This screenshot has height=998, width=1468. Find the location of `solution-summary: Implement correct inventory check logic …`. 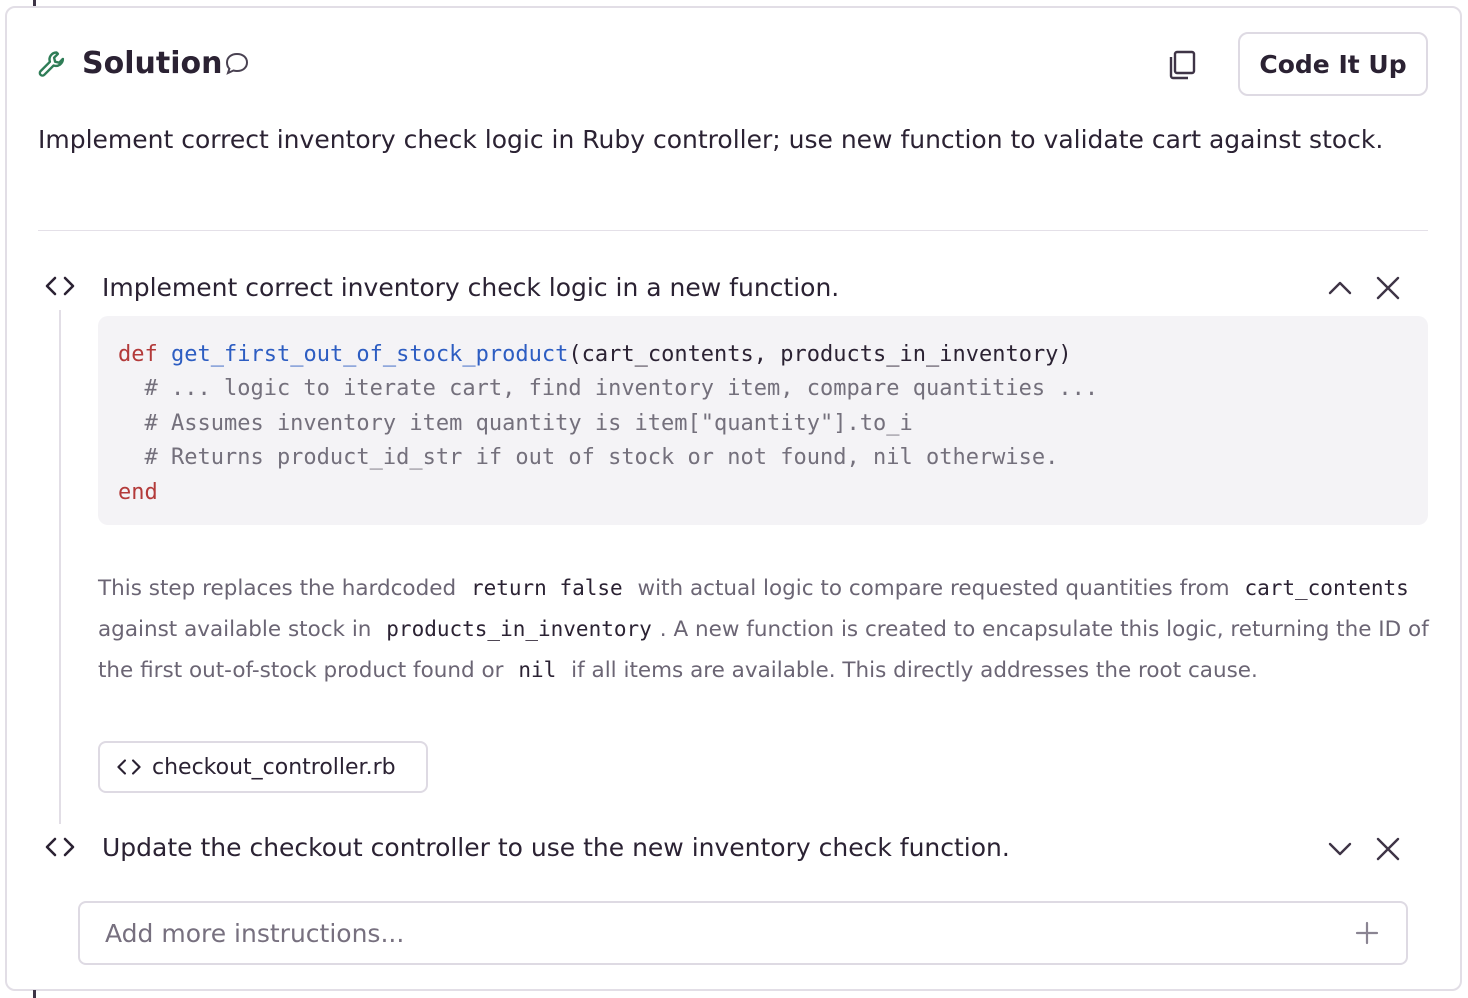

solution-summary: Implement correct inventory check logic … is located at coordinates (711, 139).